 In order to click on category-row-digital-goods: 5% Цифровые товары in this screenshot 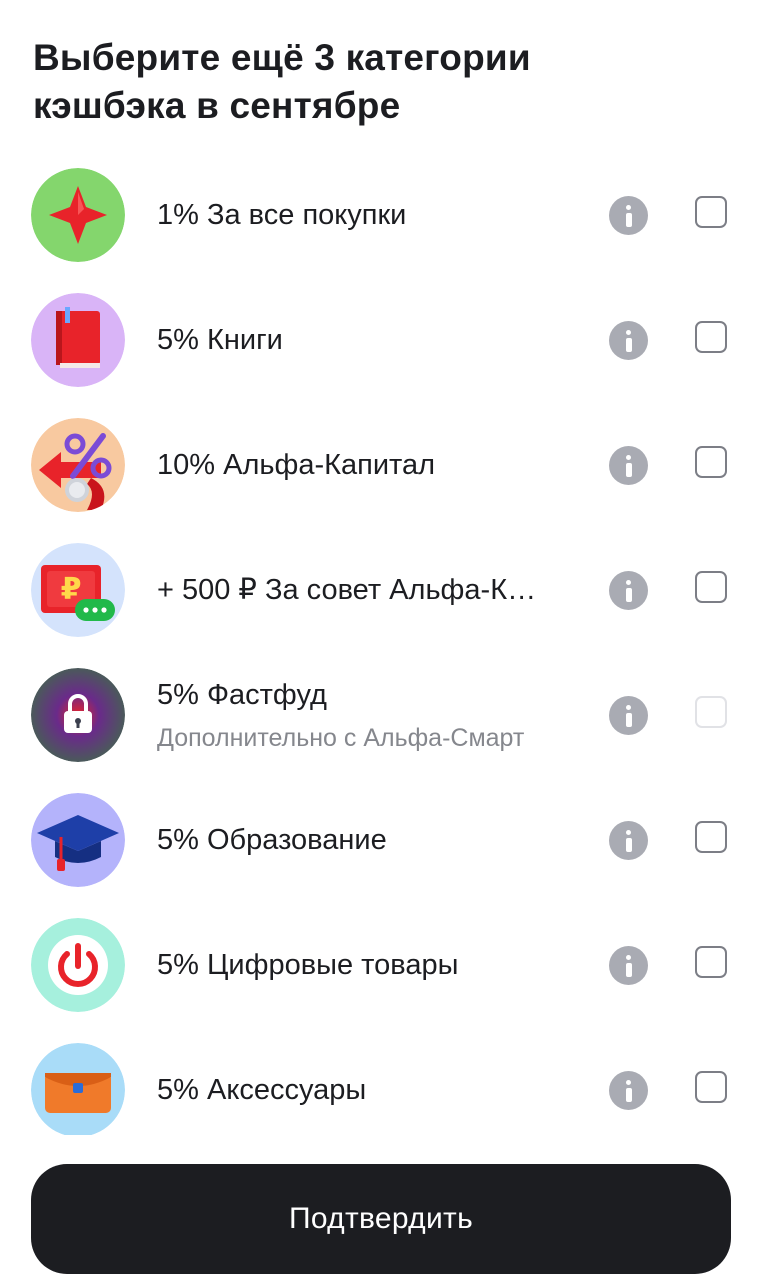, I will do `click(381, 965)`.